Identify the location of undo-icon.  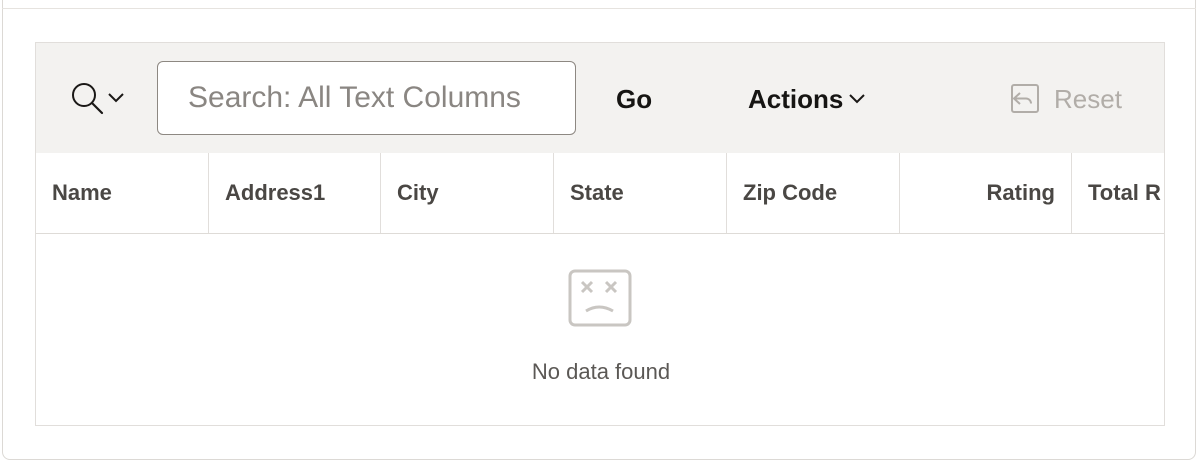
(1025, 98).